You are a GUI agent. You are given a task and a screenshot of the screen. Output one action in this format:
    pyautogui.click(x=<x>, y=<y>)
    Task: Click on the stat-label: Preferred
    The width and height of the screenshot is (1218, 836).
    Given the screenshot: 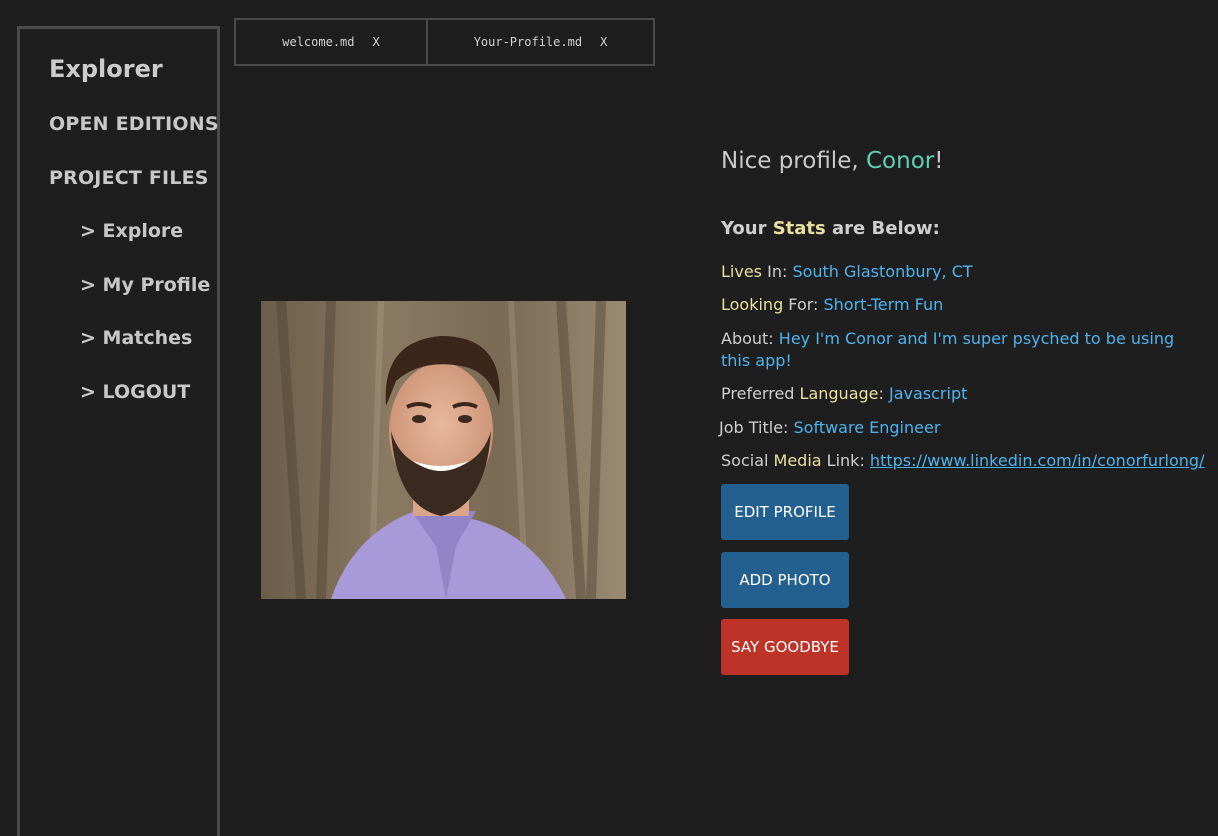 What is the action you would take?
    pyautogui.click(x=760, y=393)
    